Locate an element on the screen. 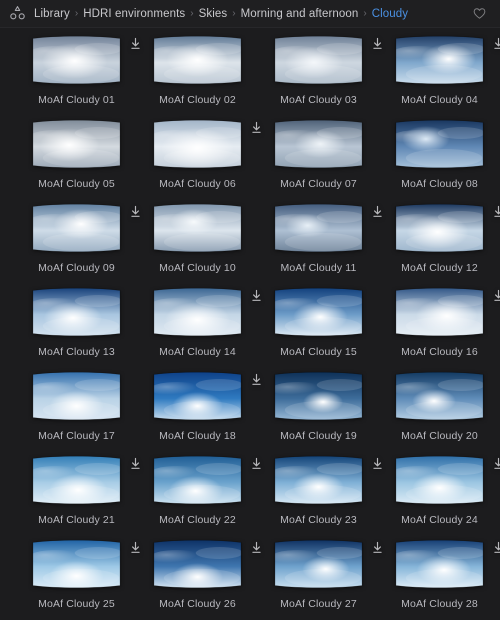 This screenshot has width=500, height=620. asset-card: MoAf Cloudy 18 is located at coordinates (200, 412).